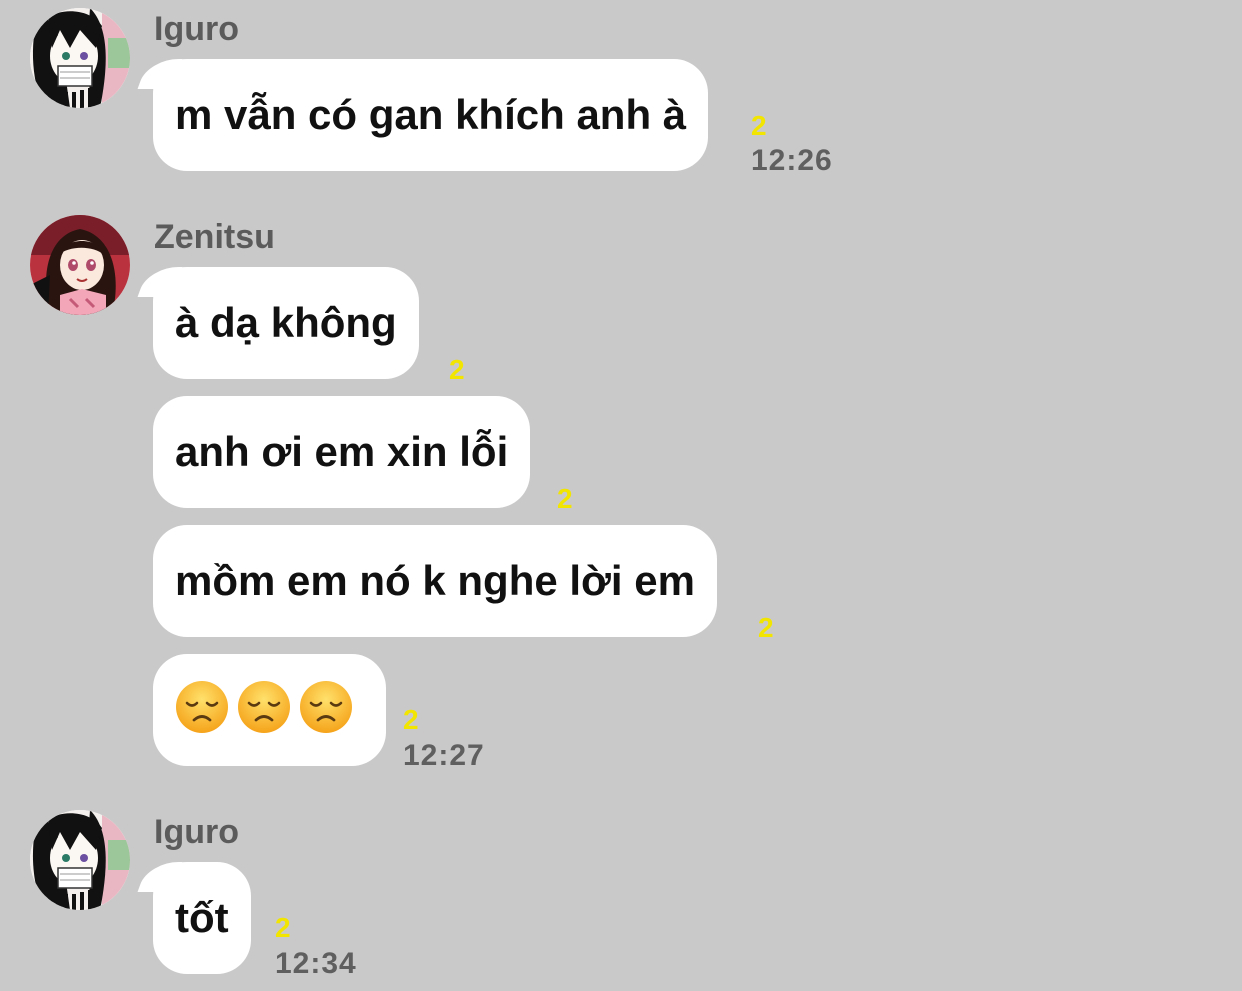 The height and width of the screenshot is (991, 1242). What do you see at coordinates (444, 755) in the screenshot?
I see `message-time: 12:27` at bounding box center [444, 755].